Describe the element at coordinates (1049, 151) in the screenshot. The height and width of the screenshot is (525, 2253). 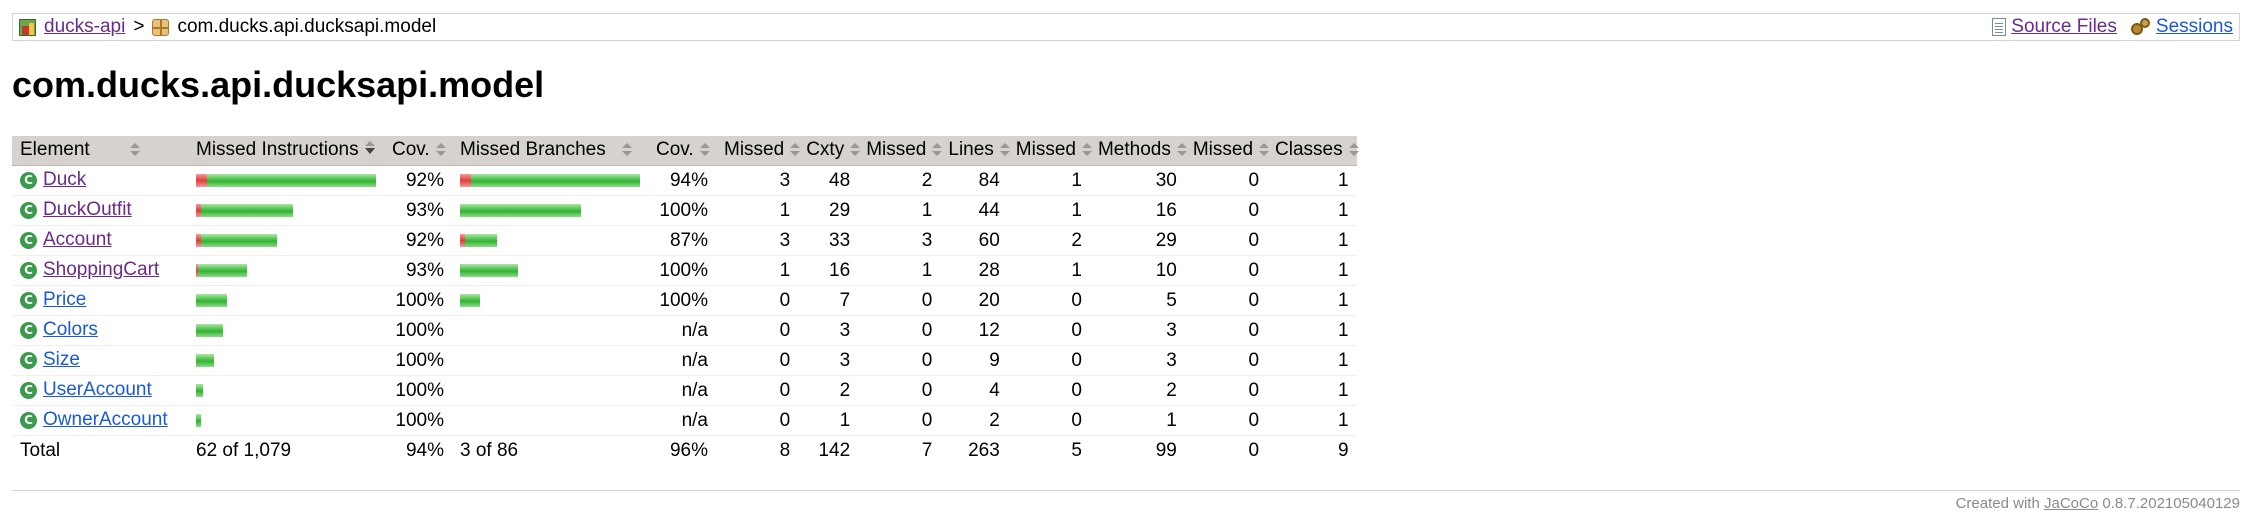
I see `col-missed-methods: Missed` at that location.